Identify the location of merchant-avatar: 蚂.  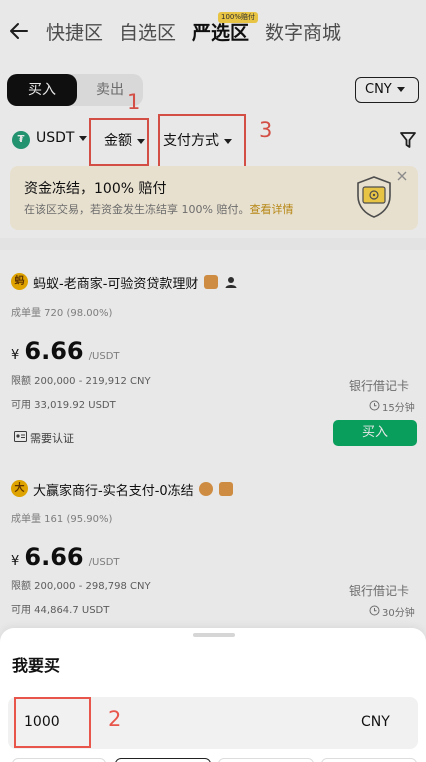
(19, 281).